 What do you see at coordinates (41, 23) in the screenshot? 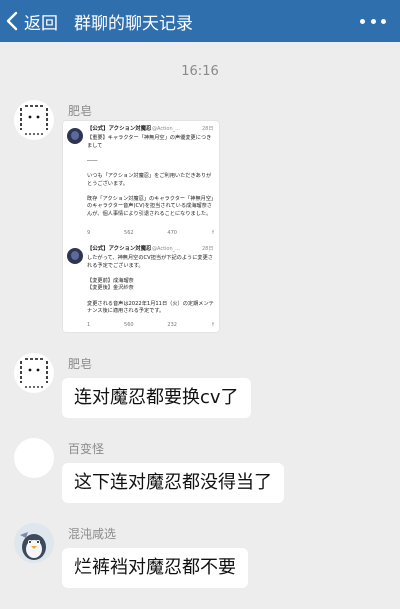
I see `back-label: 返回` at bounding box center [41, 23].